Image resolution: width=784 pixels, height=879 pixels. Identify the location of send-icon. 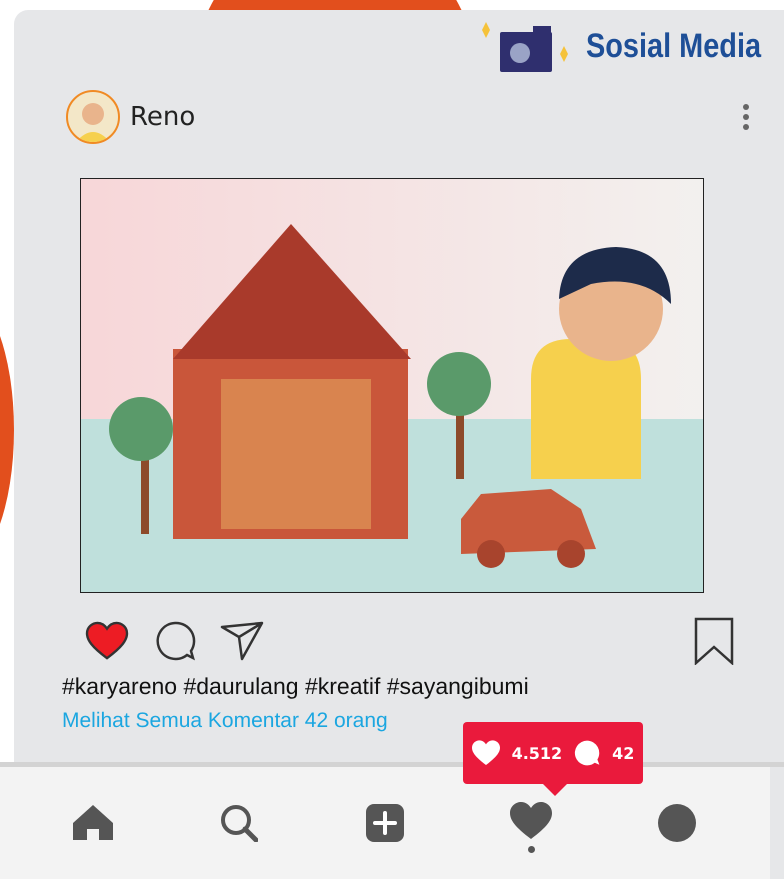
(242, 641).